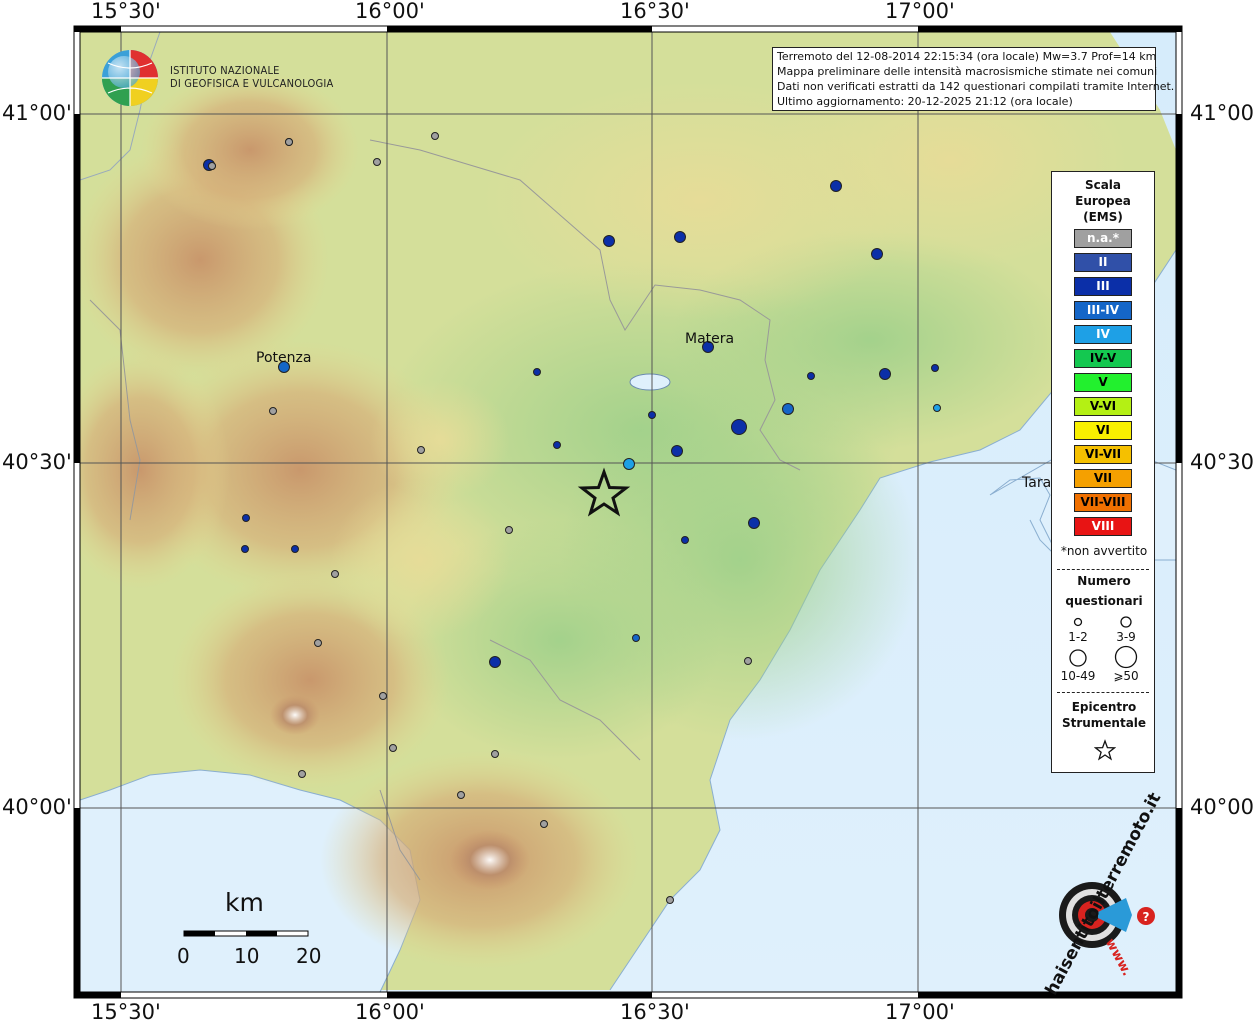 The image size is (1255, 1024). I want to click on legend-note: *non avvertito, so click(1104, 551).